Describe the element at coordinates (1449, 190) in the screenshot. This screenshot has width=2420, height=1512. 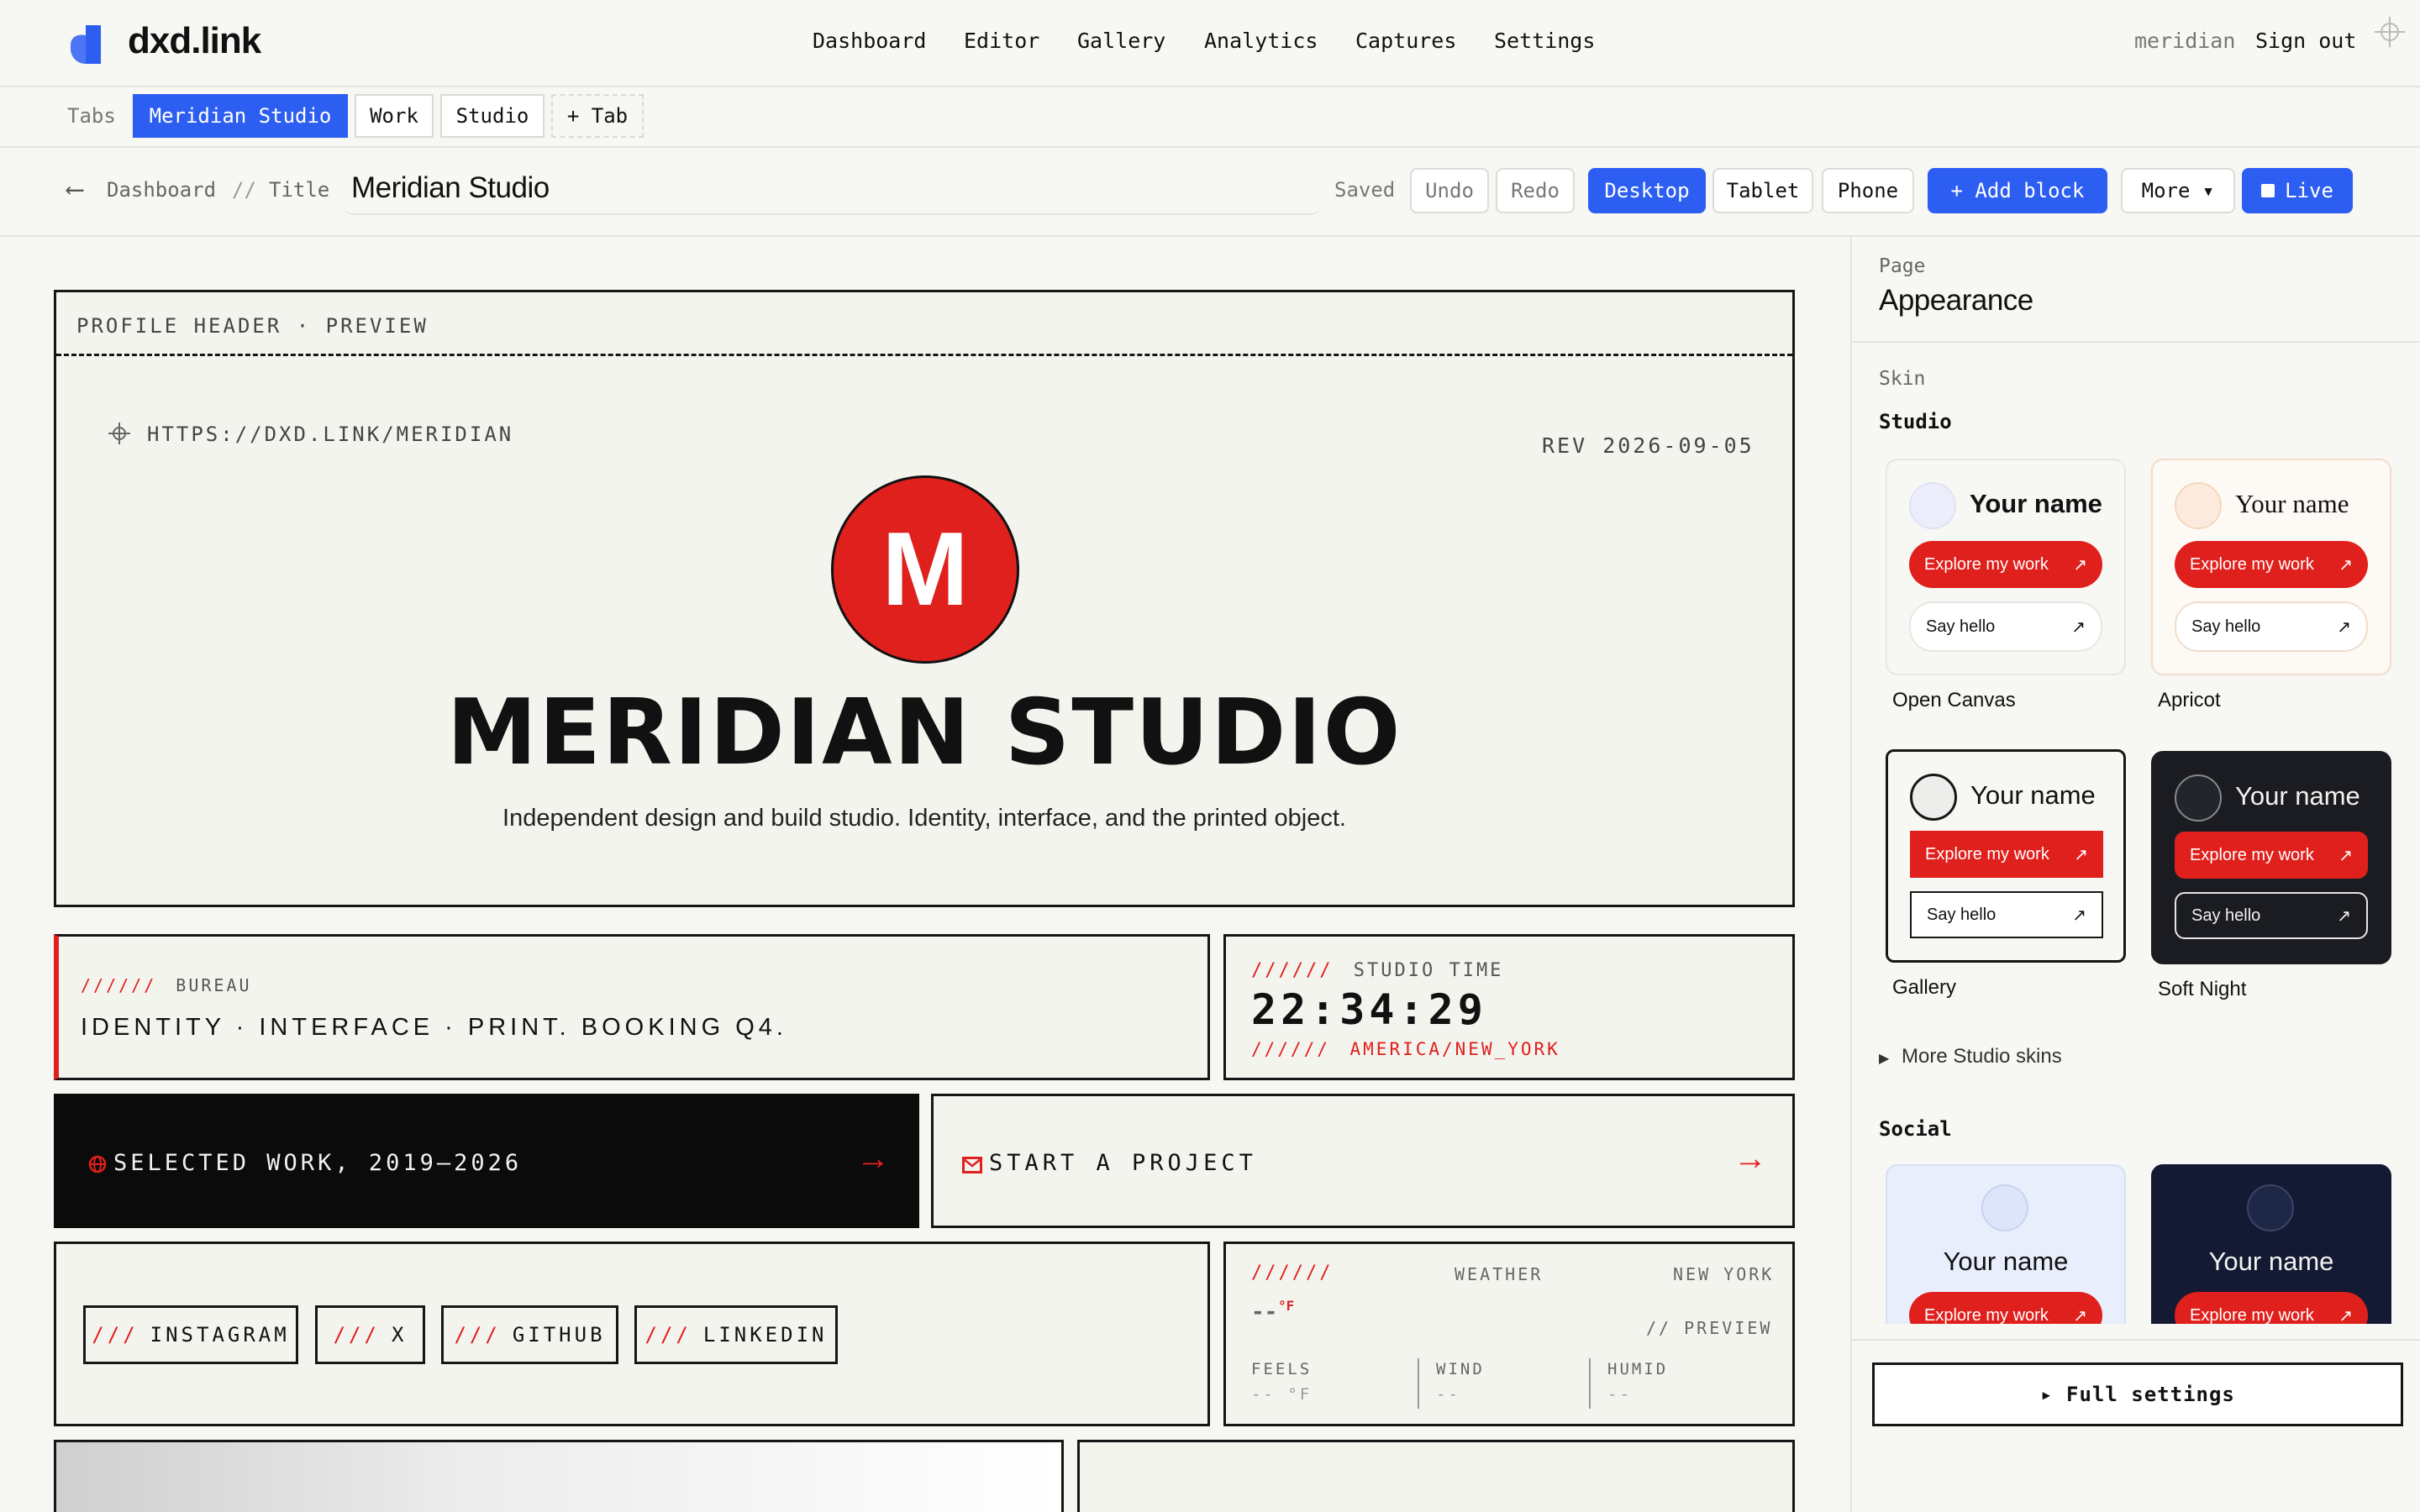
I see `undo-button: Undo` at that location.